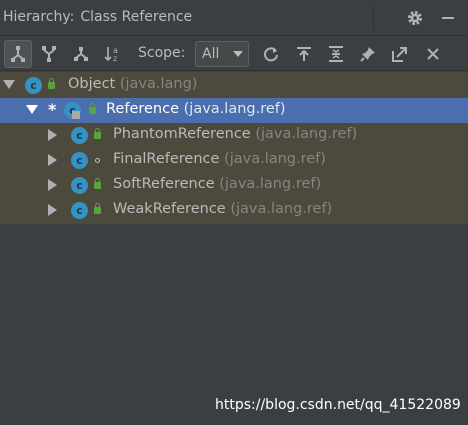 The image size is (468, 425). I want to click on node-name: WeakReference, so click(169, 209).